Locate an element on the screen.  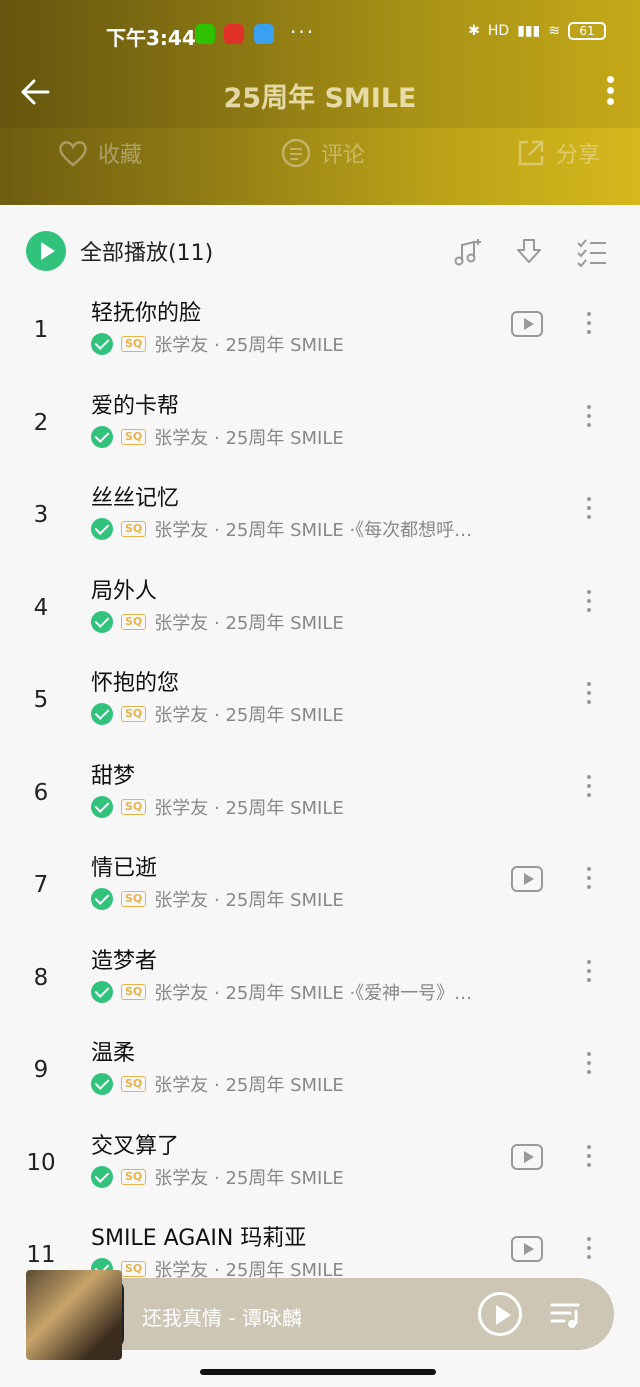
song-row: 9 温柔 SQ 张学友 · 25周年 SMILE is located at coordinates (320, 1077).